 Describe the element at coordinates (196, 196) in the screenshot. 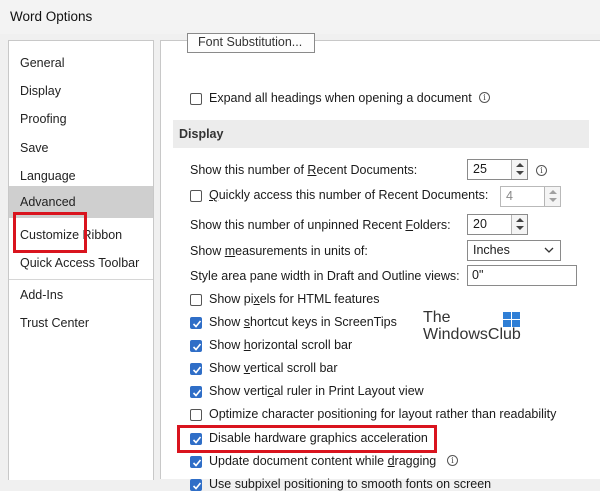

I see `quick-access-checkbox` at that location.